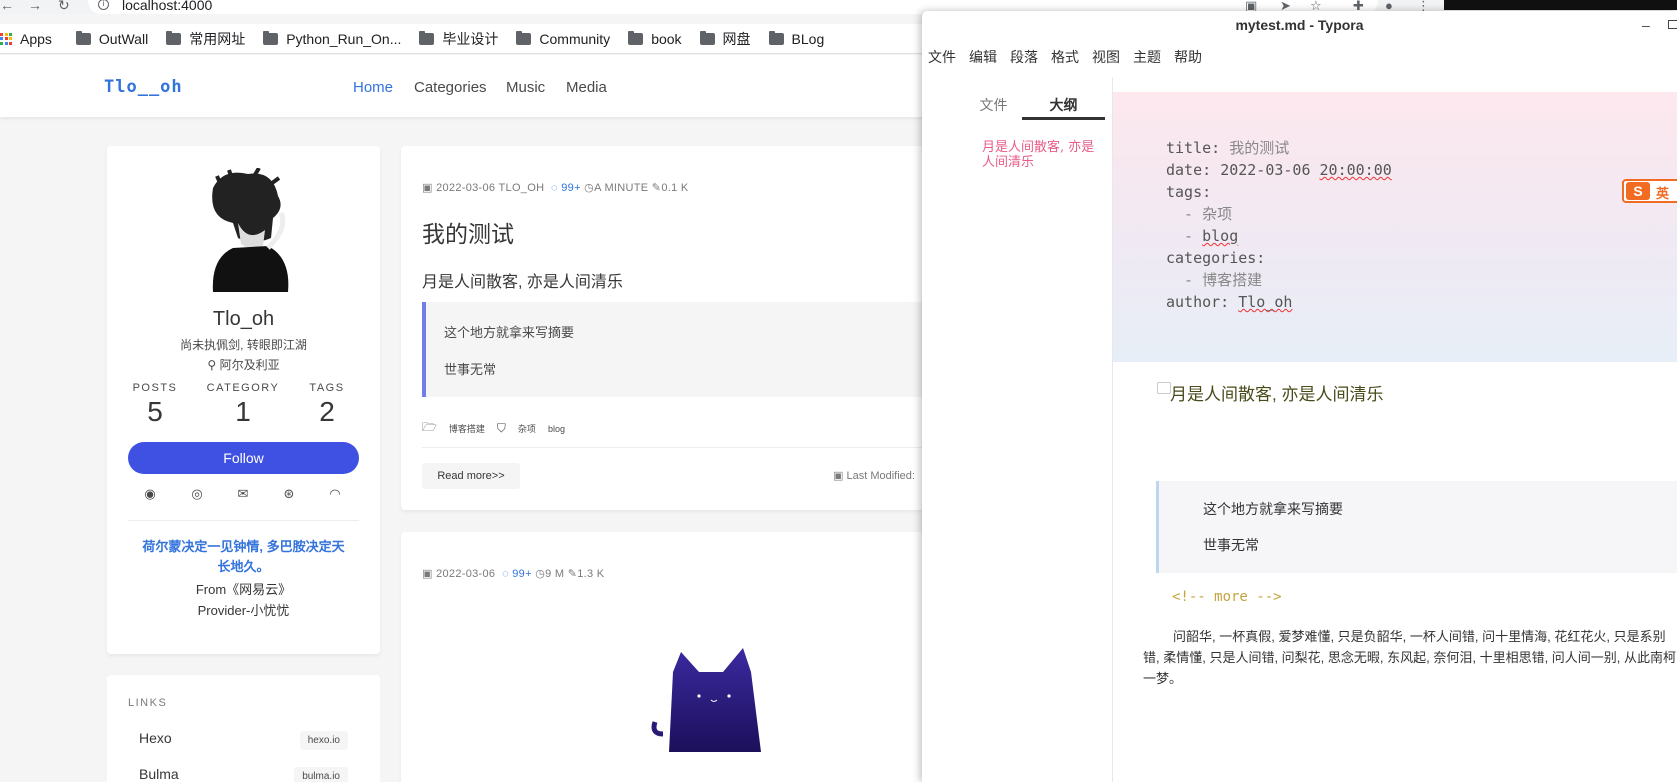 Image resolution: width=1677 pixels, height=782 pixels. I want to click on bookmark-label: 毕业设计, so click(470, 38).